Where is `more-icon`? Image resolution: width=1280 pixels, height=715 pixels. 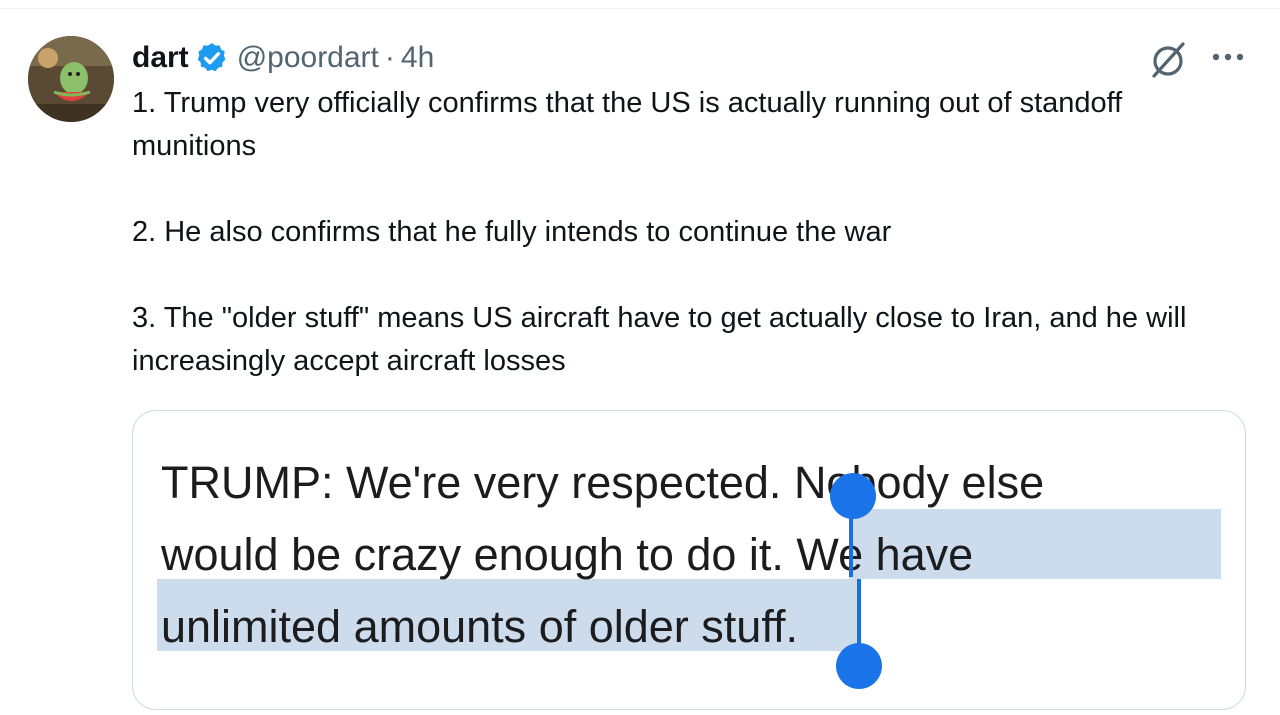 more-icon is located at coordinates (1228, 57).